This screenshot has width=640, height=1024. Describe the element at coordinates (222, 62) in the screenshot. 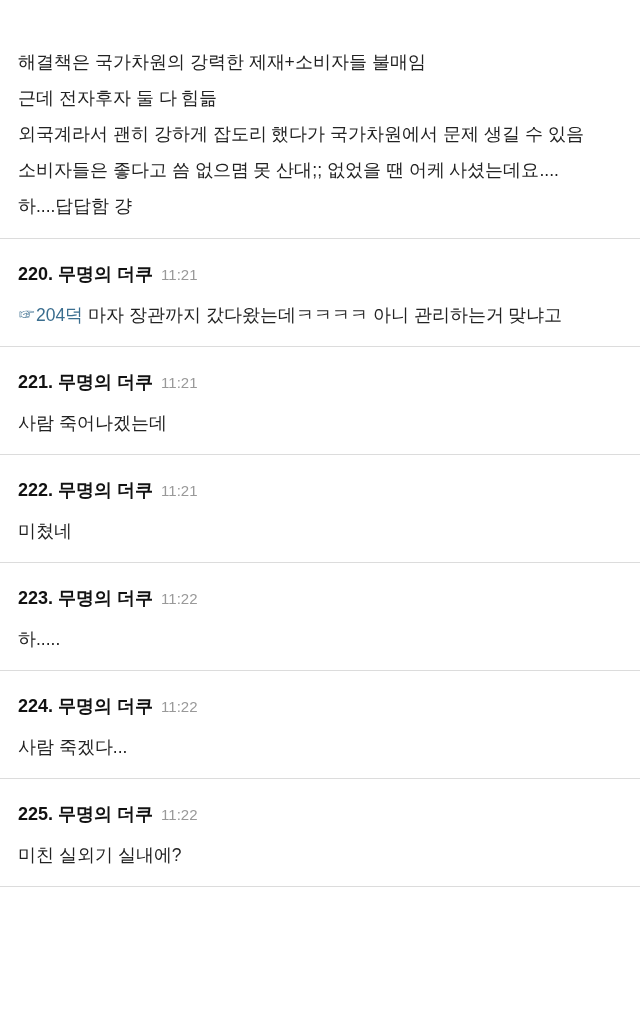

I see `comment-text: 해결책은 국가차원의 강력한 제재+소비자들 불매임` at that location.